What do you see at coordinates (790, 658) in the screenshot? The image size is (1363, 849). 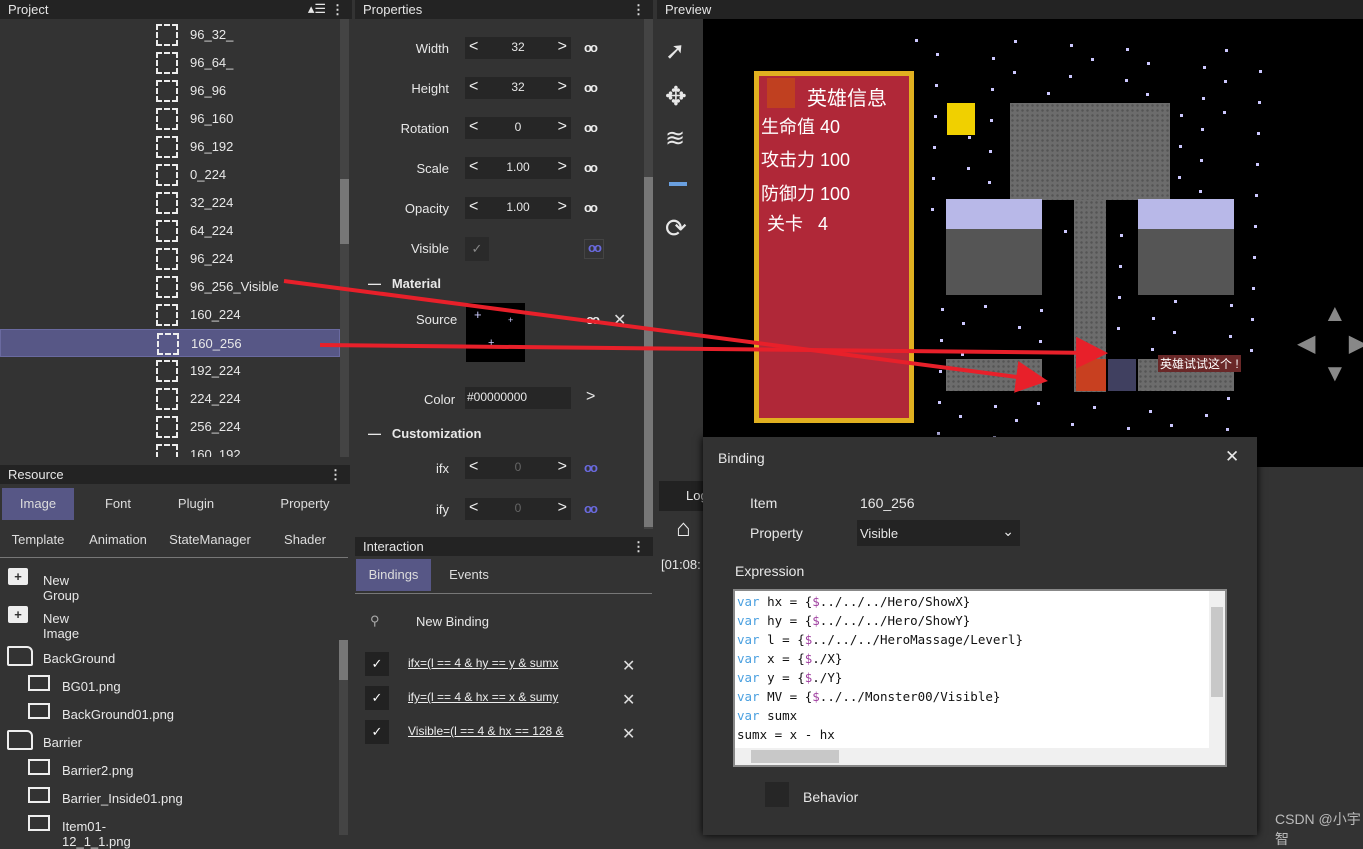 I see `code-line: var x = {$./X}` at bounding box center [790, 658].